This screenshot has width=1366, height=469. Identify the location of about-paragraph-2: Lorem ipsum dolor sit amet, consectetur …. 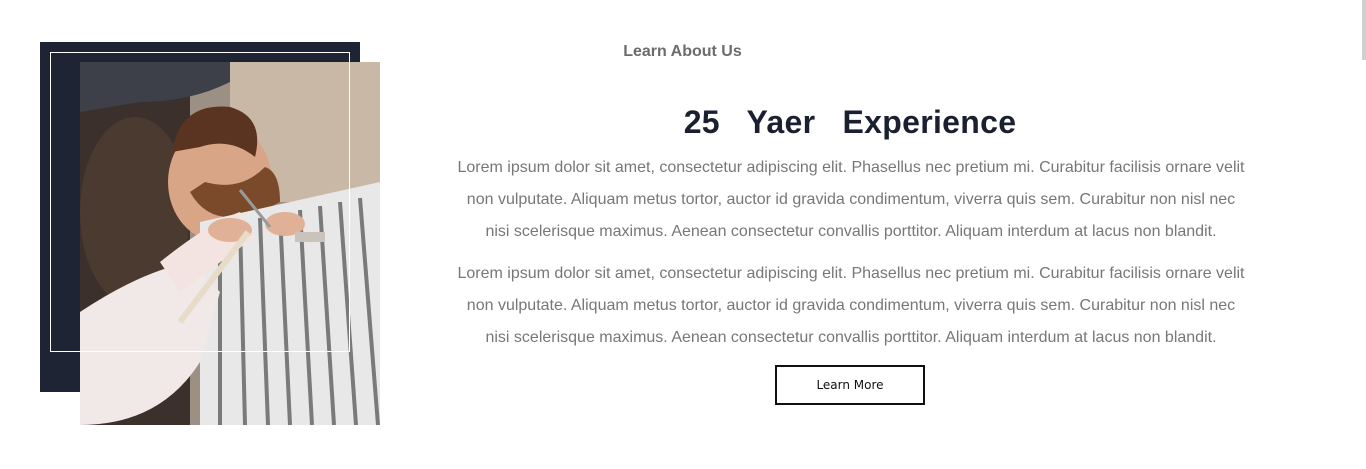
(851, 305).